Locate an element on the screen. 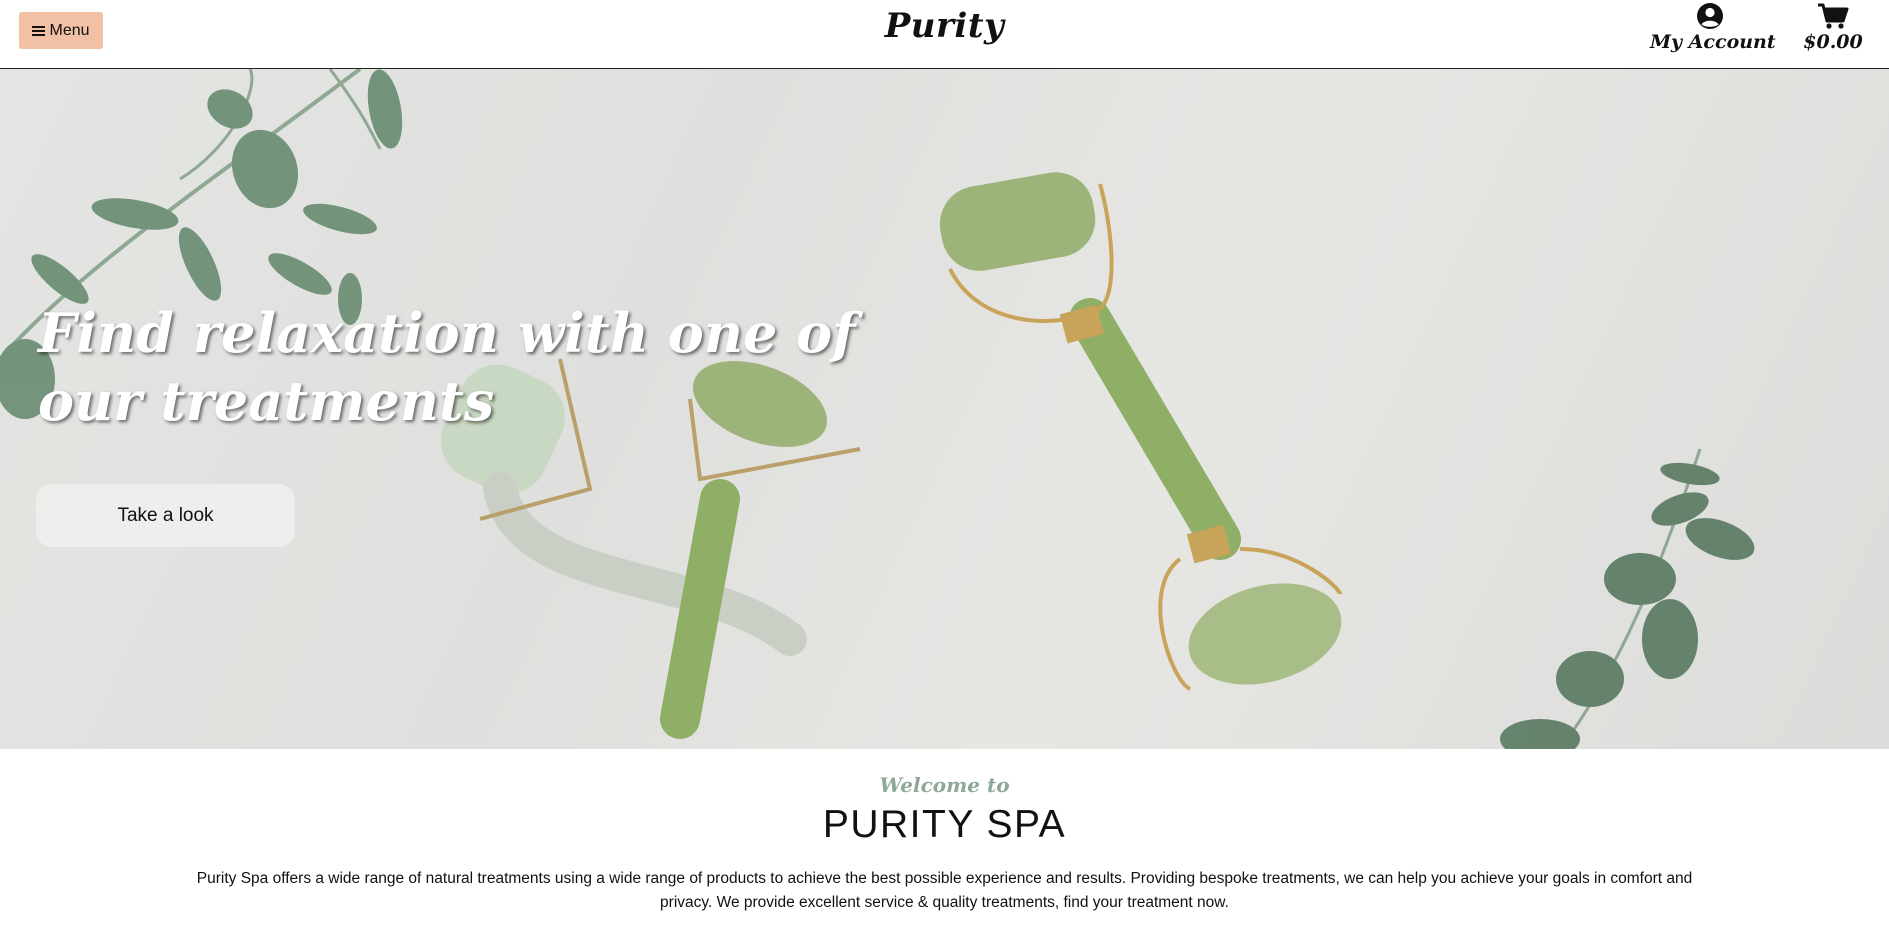 This screenshot has width=1889, height=941. user-circle-icon is located at coordinates (1710, 16).